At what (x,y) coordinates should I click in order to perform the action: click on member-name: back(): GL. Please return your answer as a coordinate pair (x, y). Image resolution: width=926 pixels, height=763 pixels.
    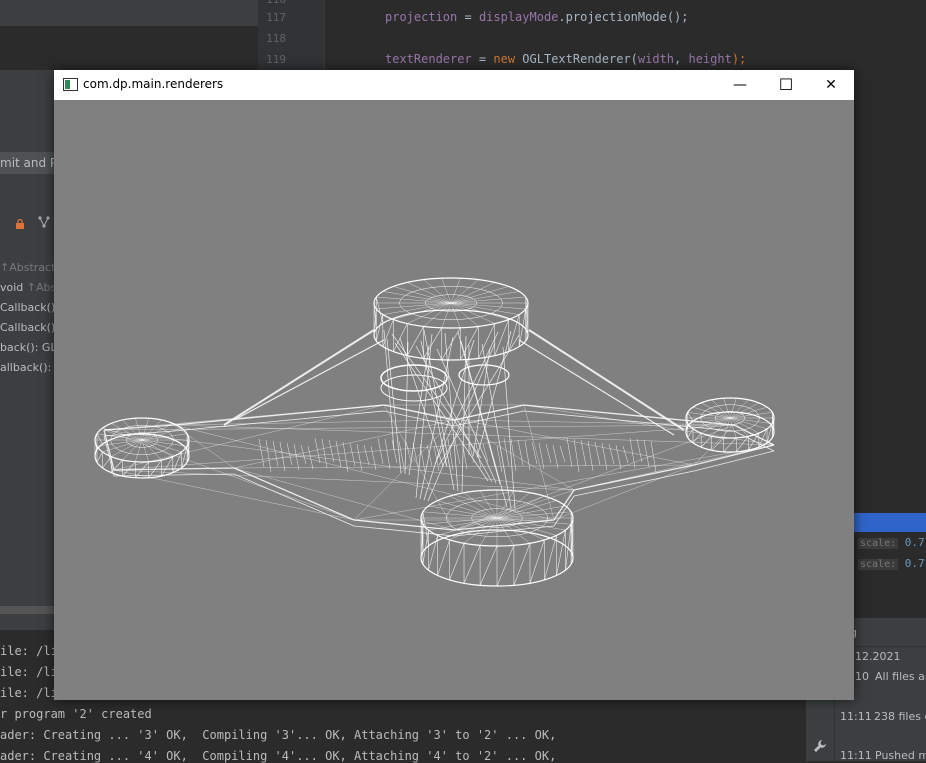
    Looking at the image, I should click on (27, 347).